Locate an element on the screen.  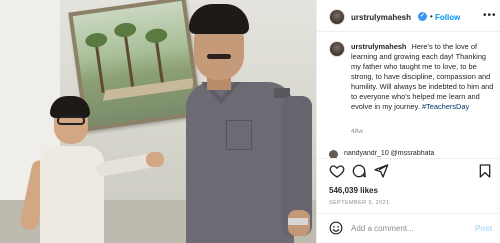
header-username: urstrulymahesh is located at coordinates (381, 17).